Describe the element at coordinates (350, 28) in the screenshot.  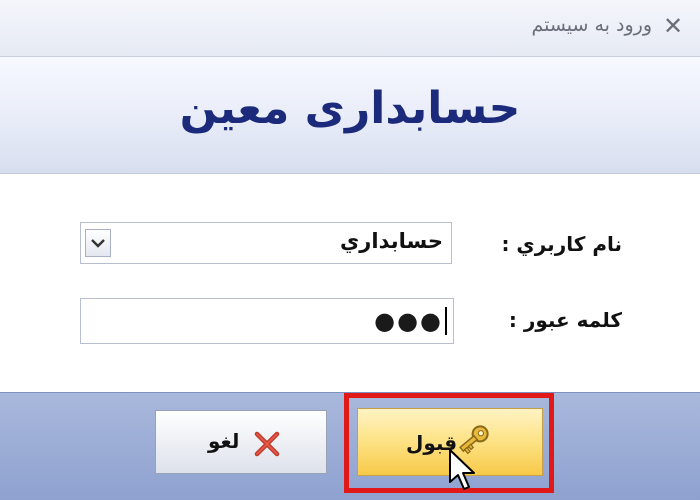
I see `title-bar: ورود به سيستم ✕` at that location.